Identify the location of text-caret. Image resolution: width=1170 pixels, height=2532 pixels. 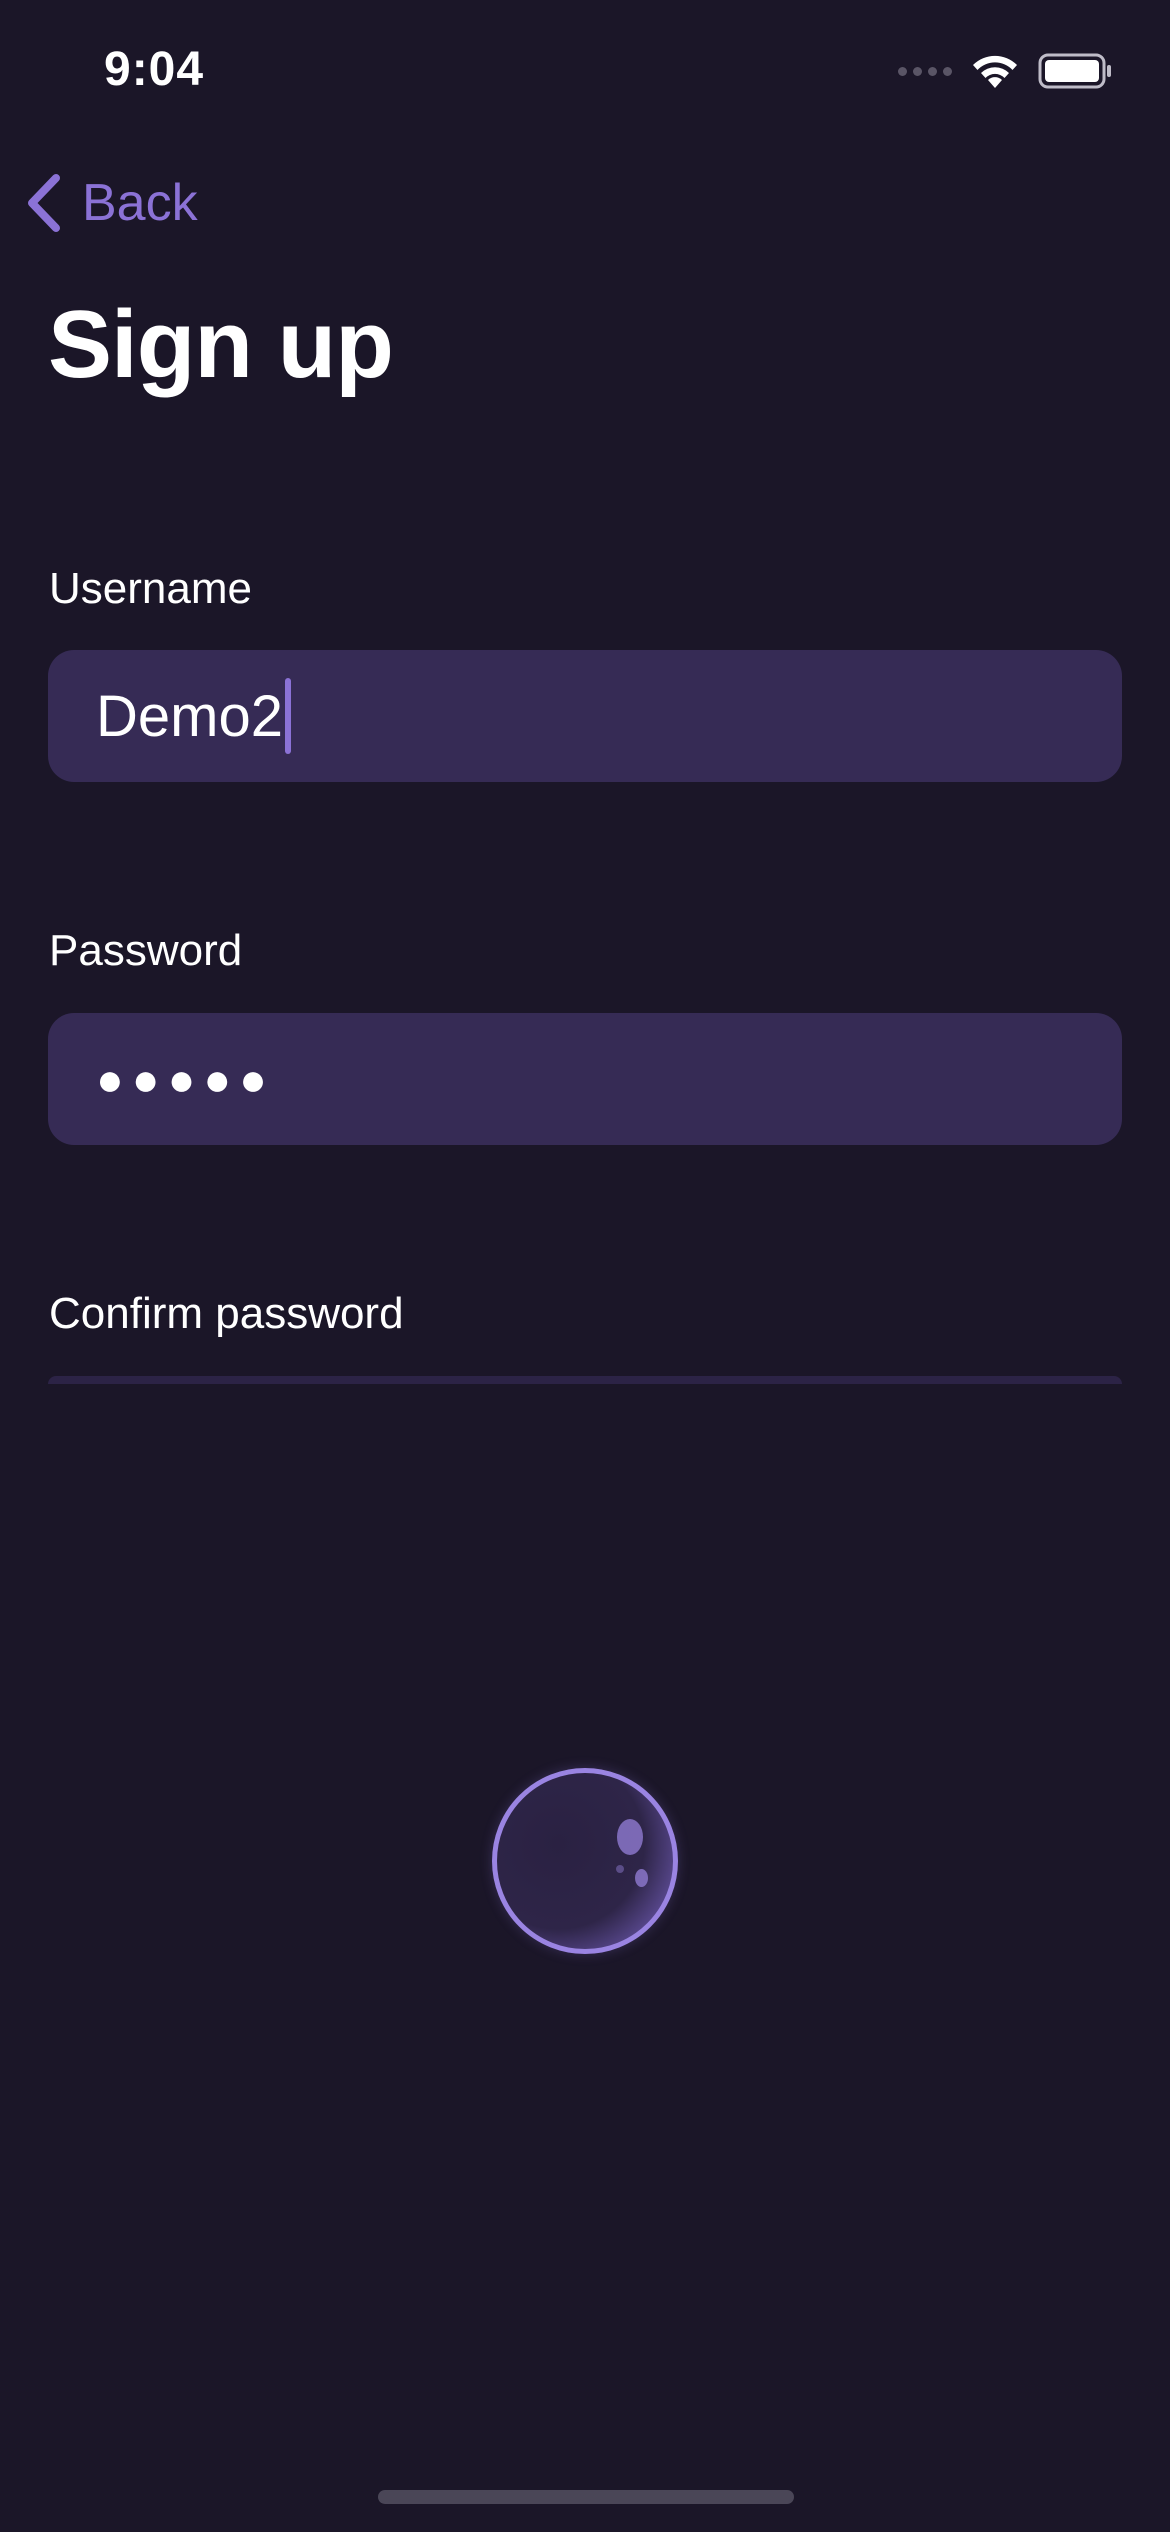
(287, 716).